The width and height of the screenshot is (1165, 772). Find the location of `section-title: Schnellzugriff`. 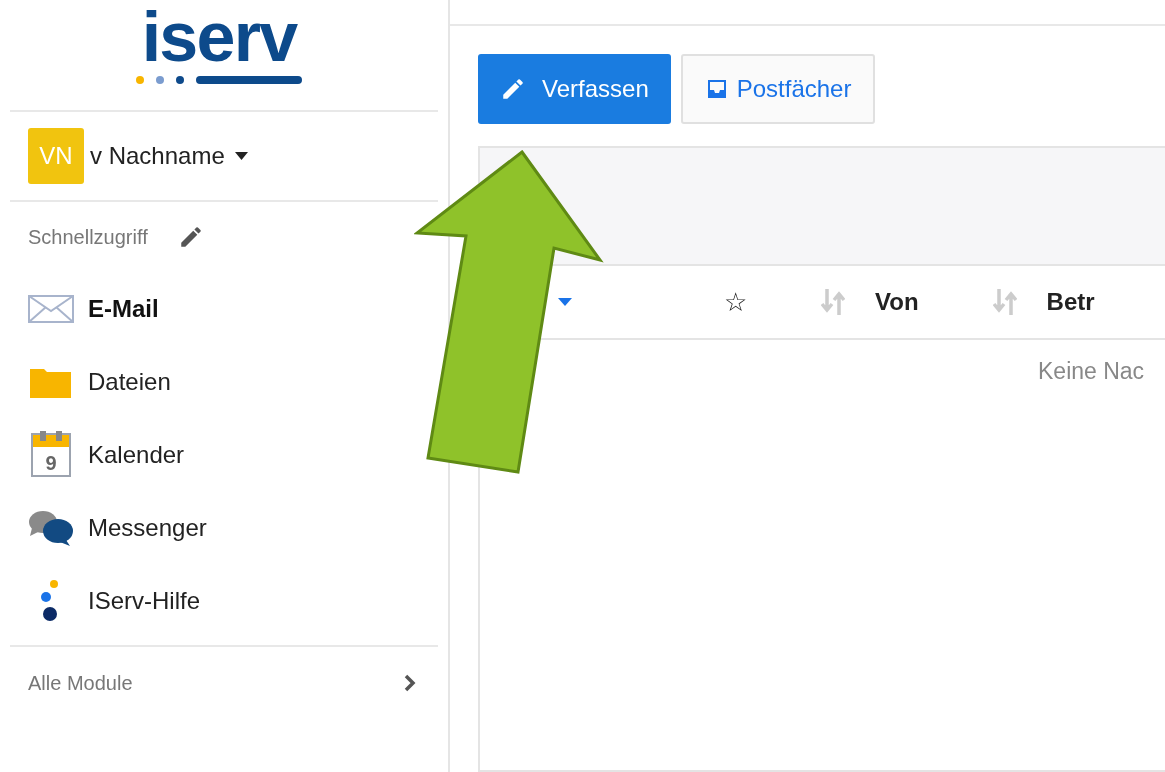

section-title: Schnellzugriff is located at coordinates (88, 237).